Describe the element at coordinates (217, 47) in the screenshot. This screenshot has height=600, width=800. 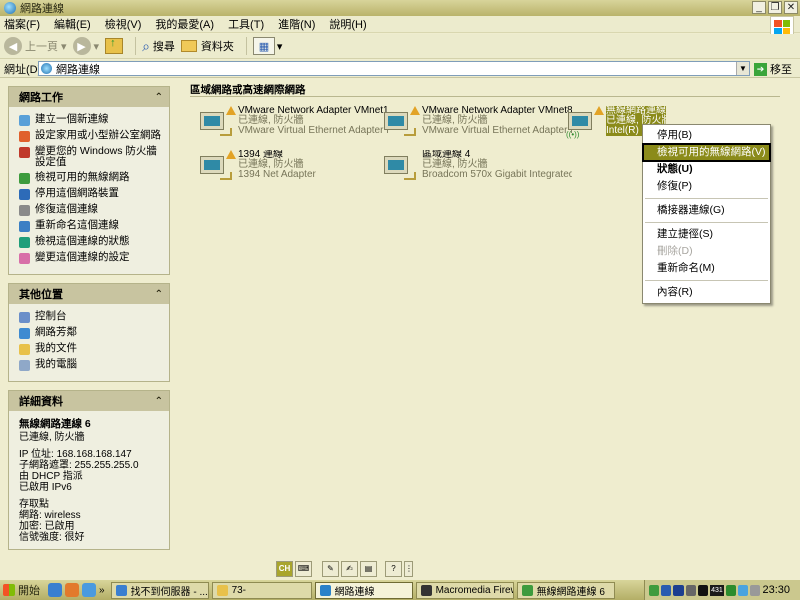
I see `folders-label: 資料夾` at that location.